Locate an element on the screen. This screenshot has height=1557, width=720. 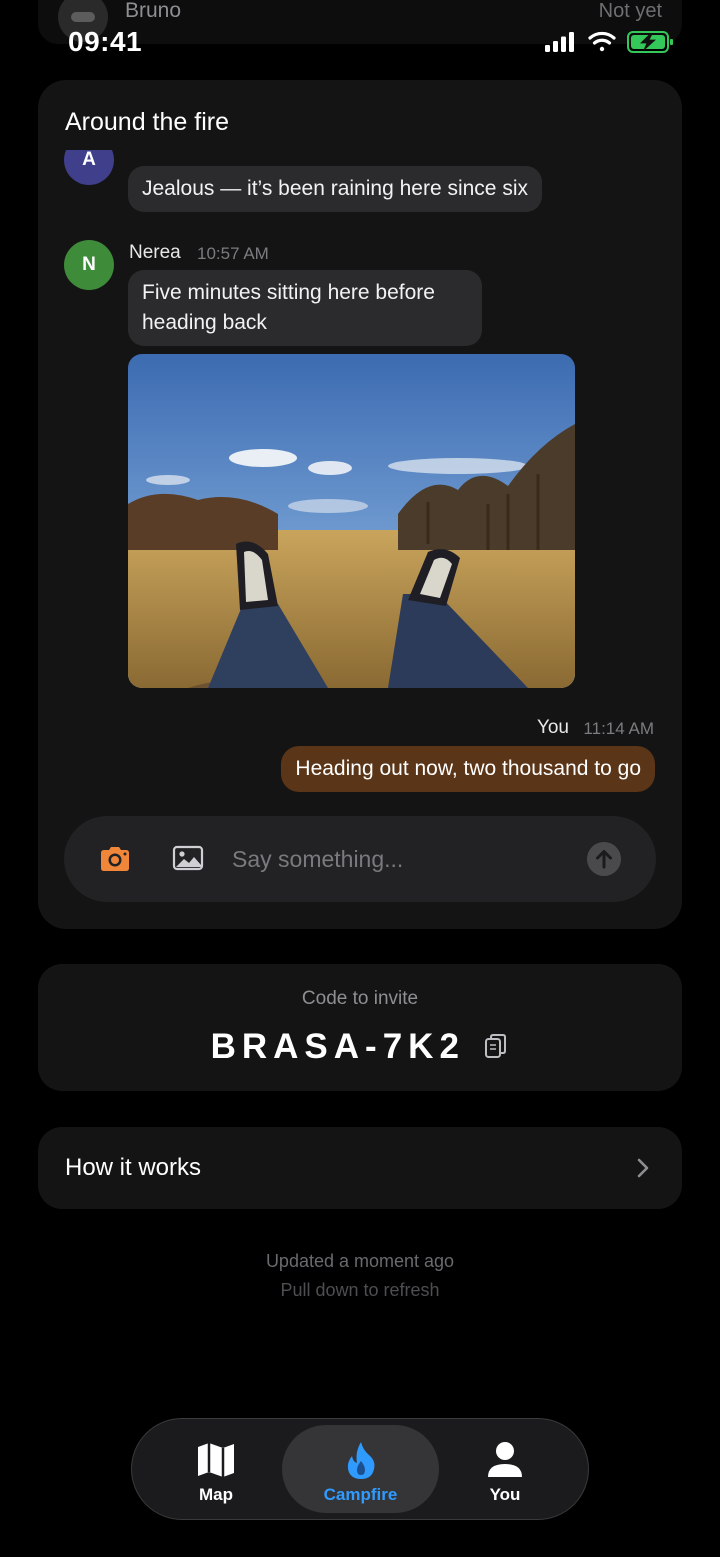
map-icon is located at coordinates (216, 1460).